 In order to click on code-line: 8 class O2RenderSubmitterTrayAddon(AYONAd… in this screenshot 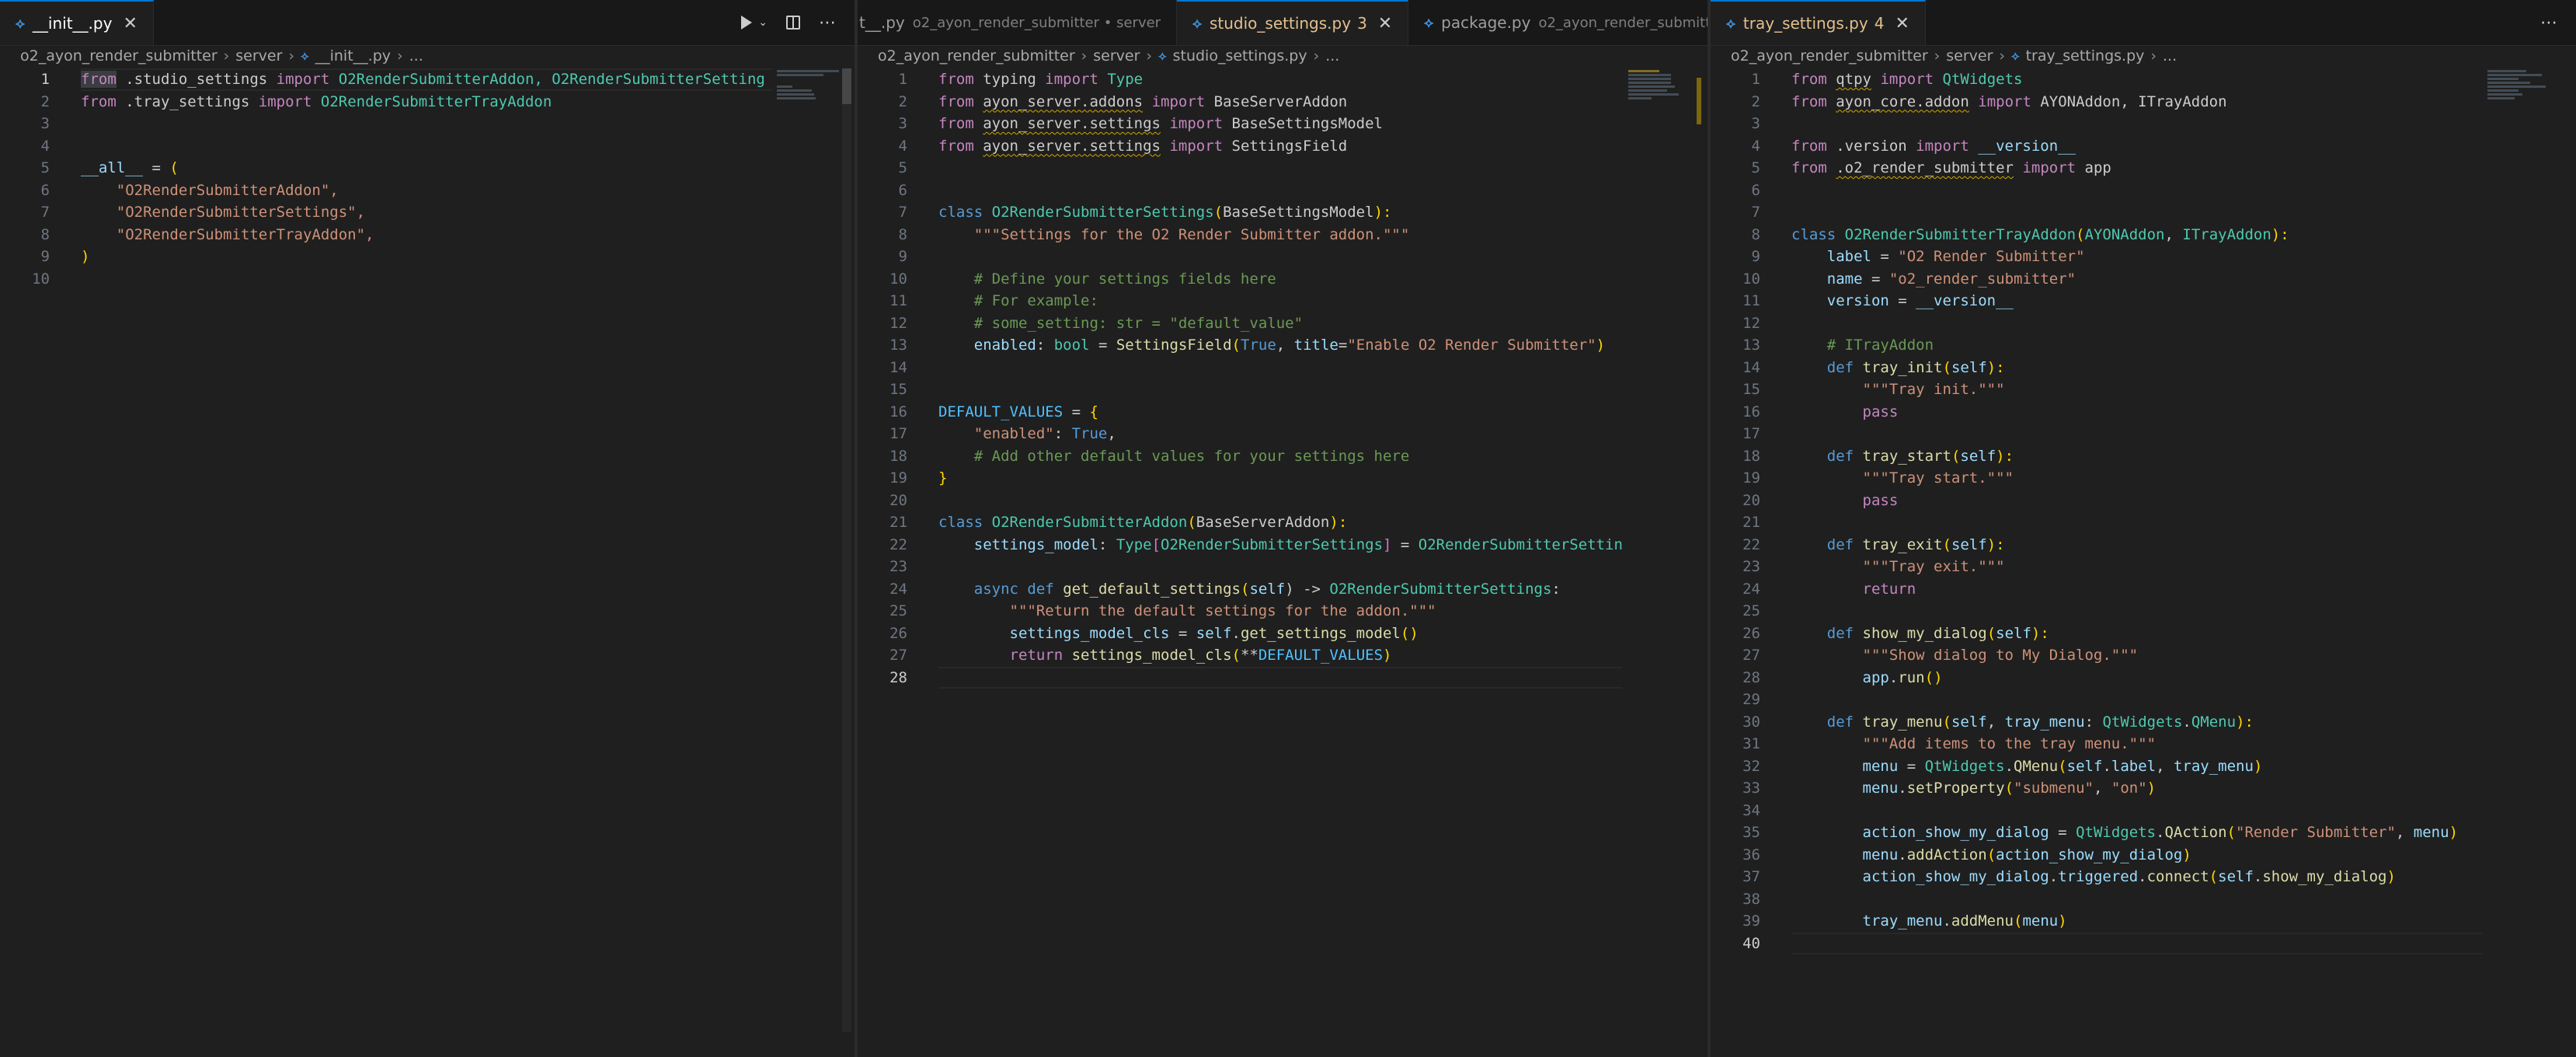, I will do `click(2097, 235)`.